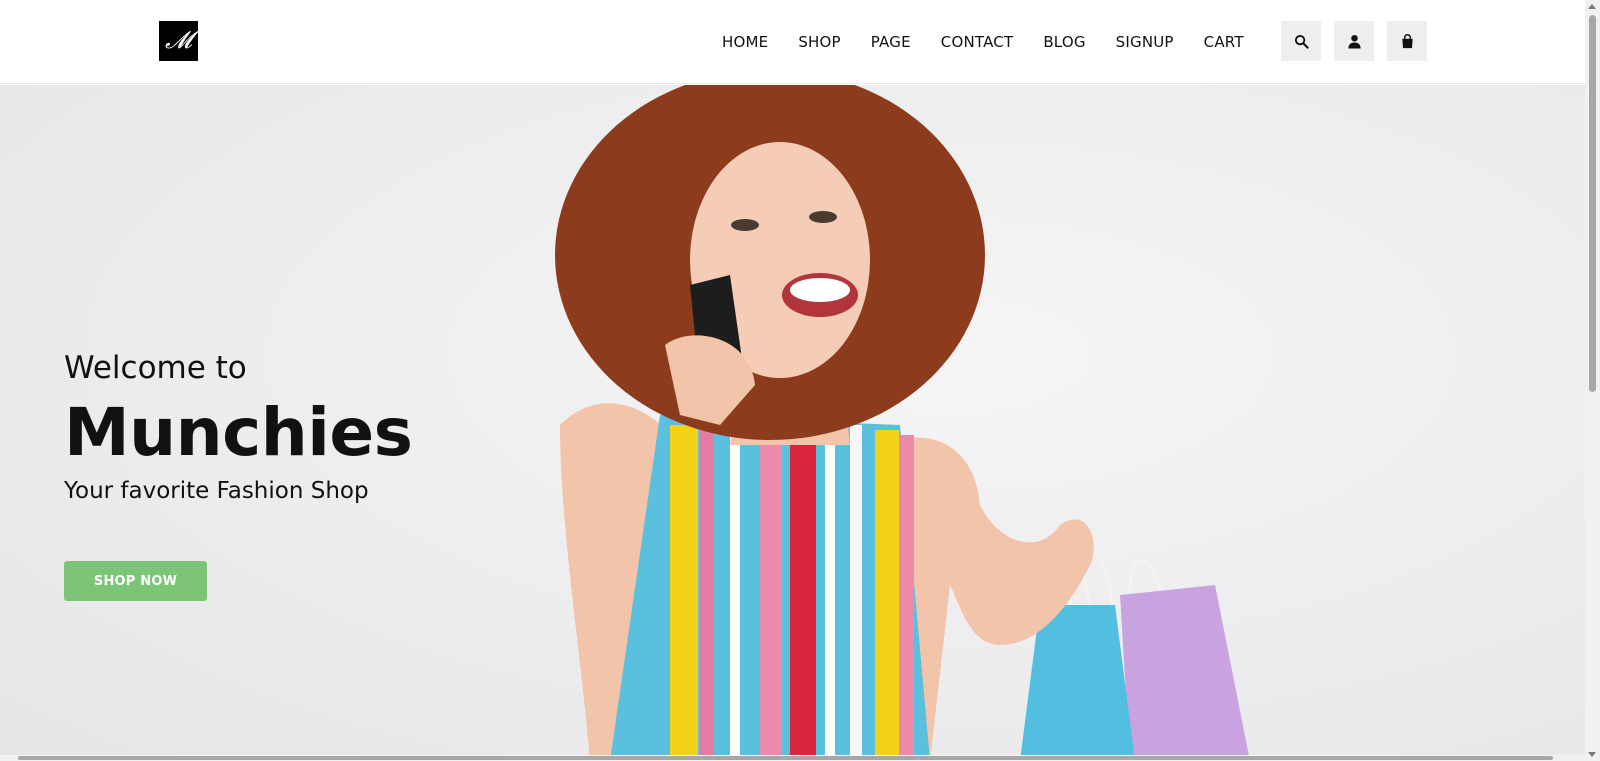 The height and width of the screenshot is (761, 1600). Describe the element at coordinates (1224, 42) in the screenshot. I see `nav-cart: CART` at that location.